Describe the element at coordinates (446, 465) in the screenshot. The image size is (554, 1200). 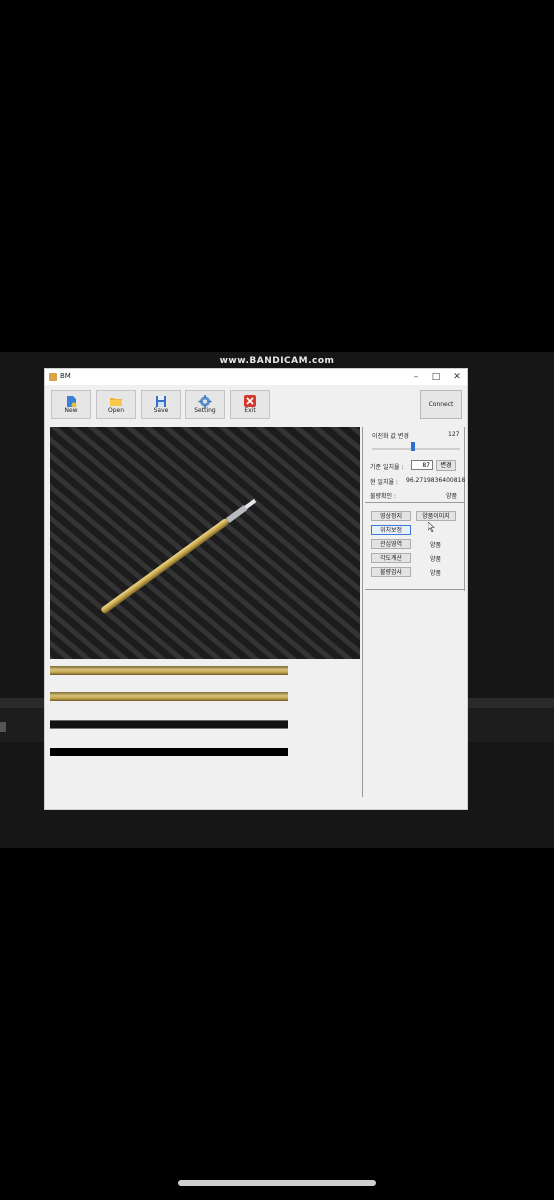
I see `change-button: 변경` at that location.